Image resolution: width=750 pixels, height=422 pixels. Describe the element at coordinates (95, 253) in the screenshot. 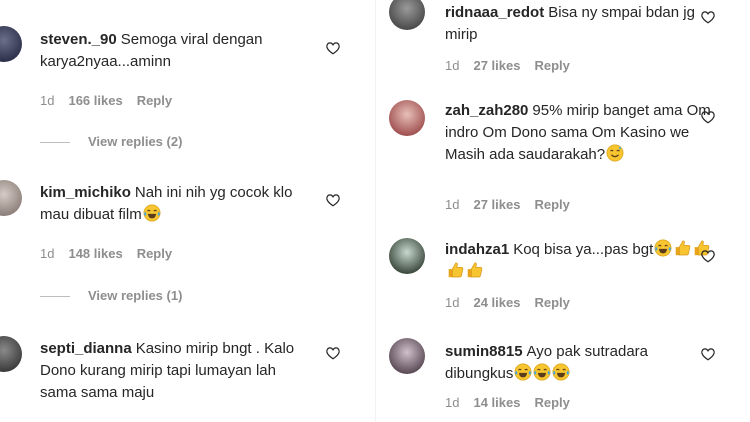

I see `comment-likes: 148 likes` at that location.